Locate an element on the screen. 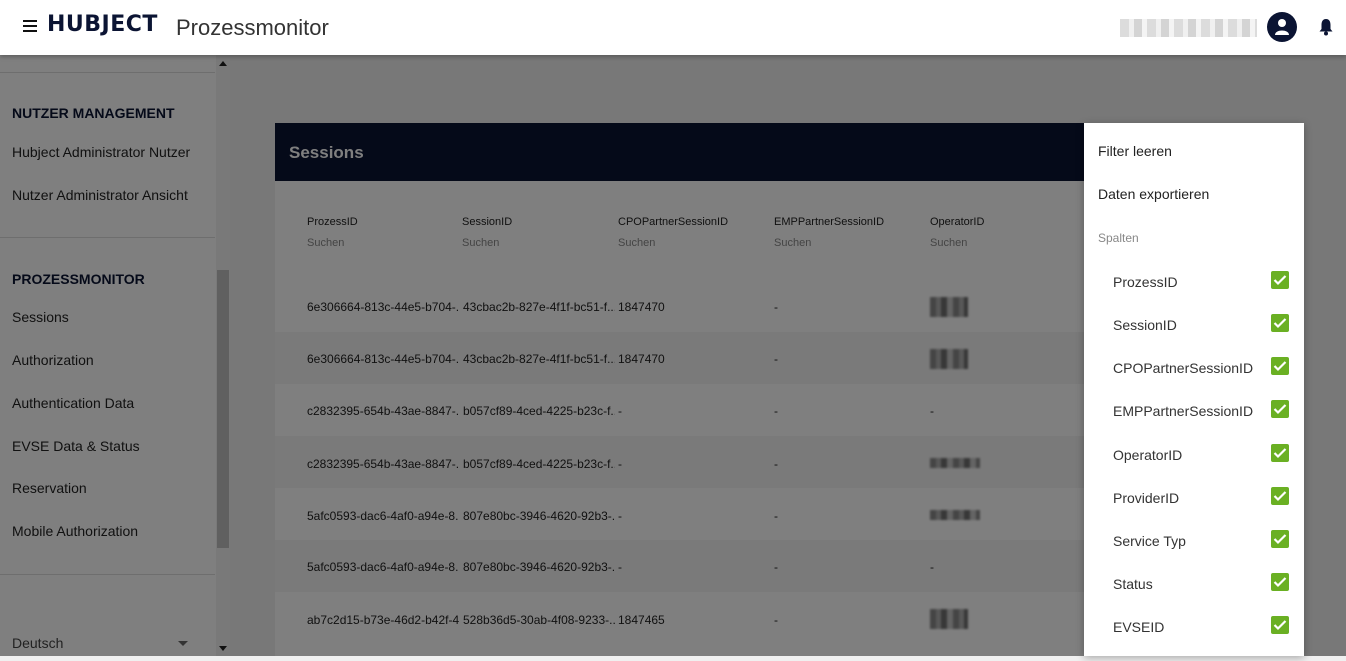 This screenshot has width=1346, height=661. column-toggle-label: Service Typ is located at coordinates (1149, 541).